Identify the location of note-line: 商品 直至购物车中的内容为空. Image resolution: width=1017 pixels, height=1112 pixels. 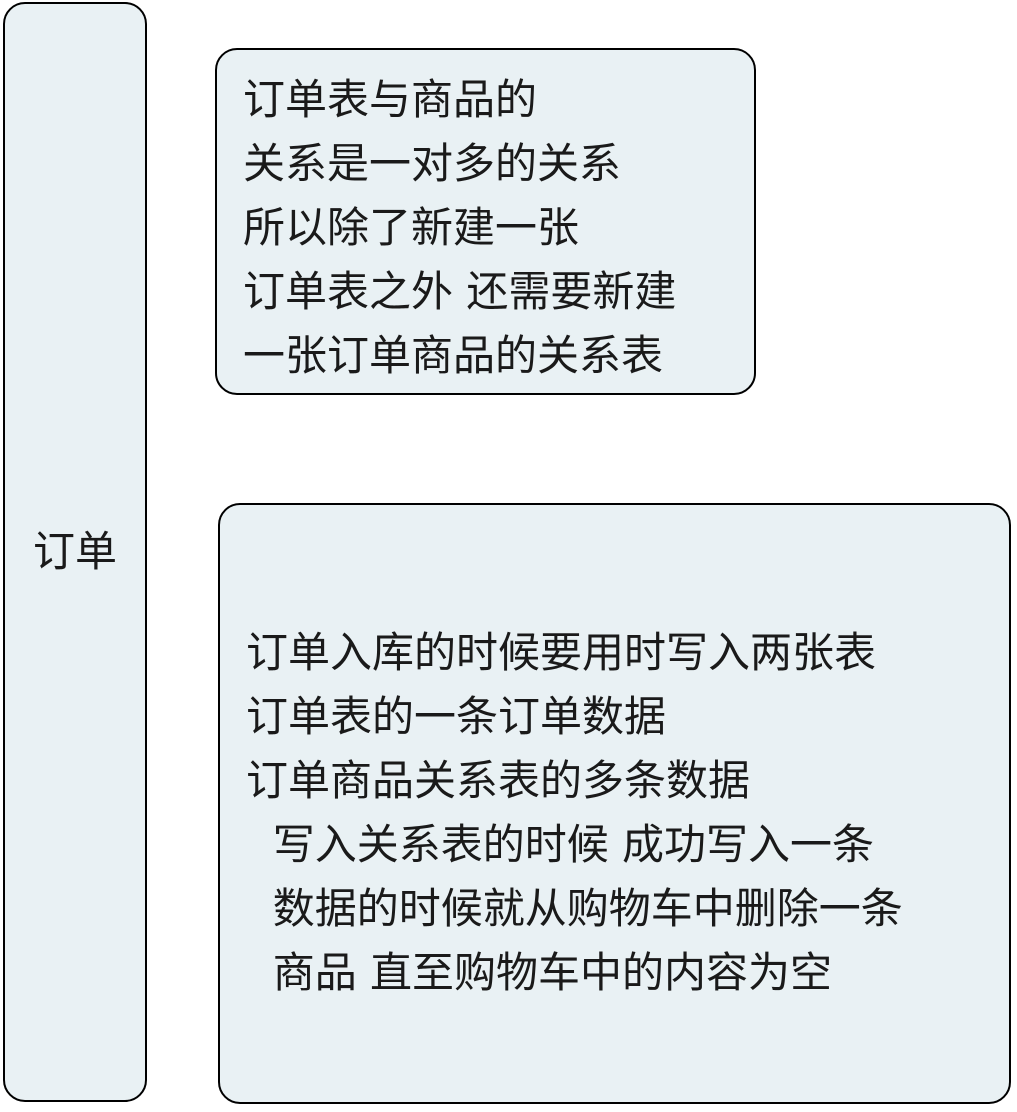
(539, 972).